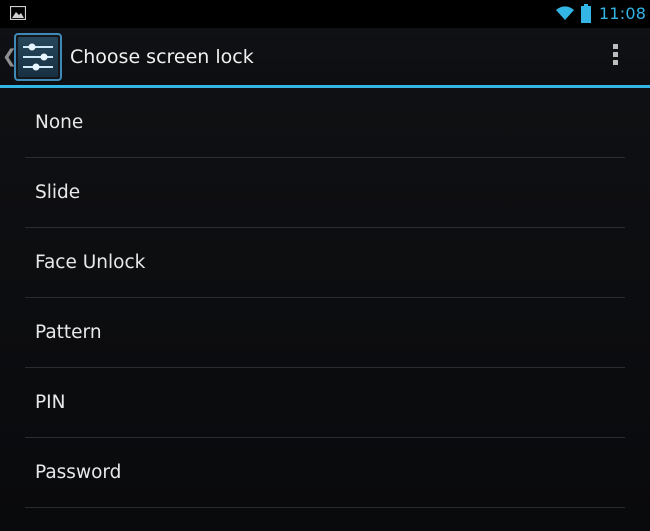  Describe the element at coordinates (59, 122) in the screenshot. I see `option-label: None` at that location.